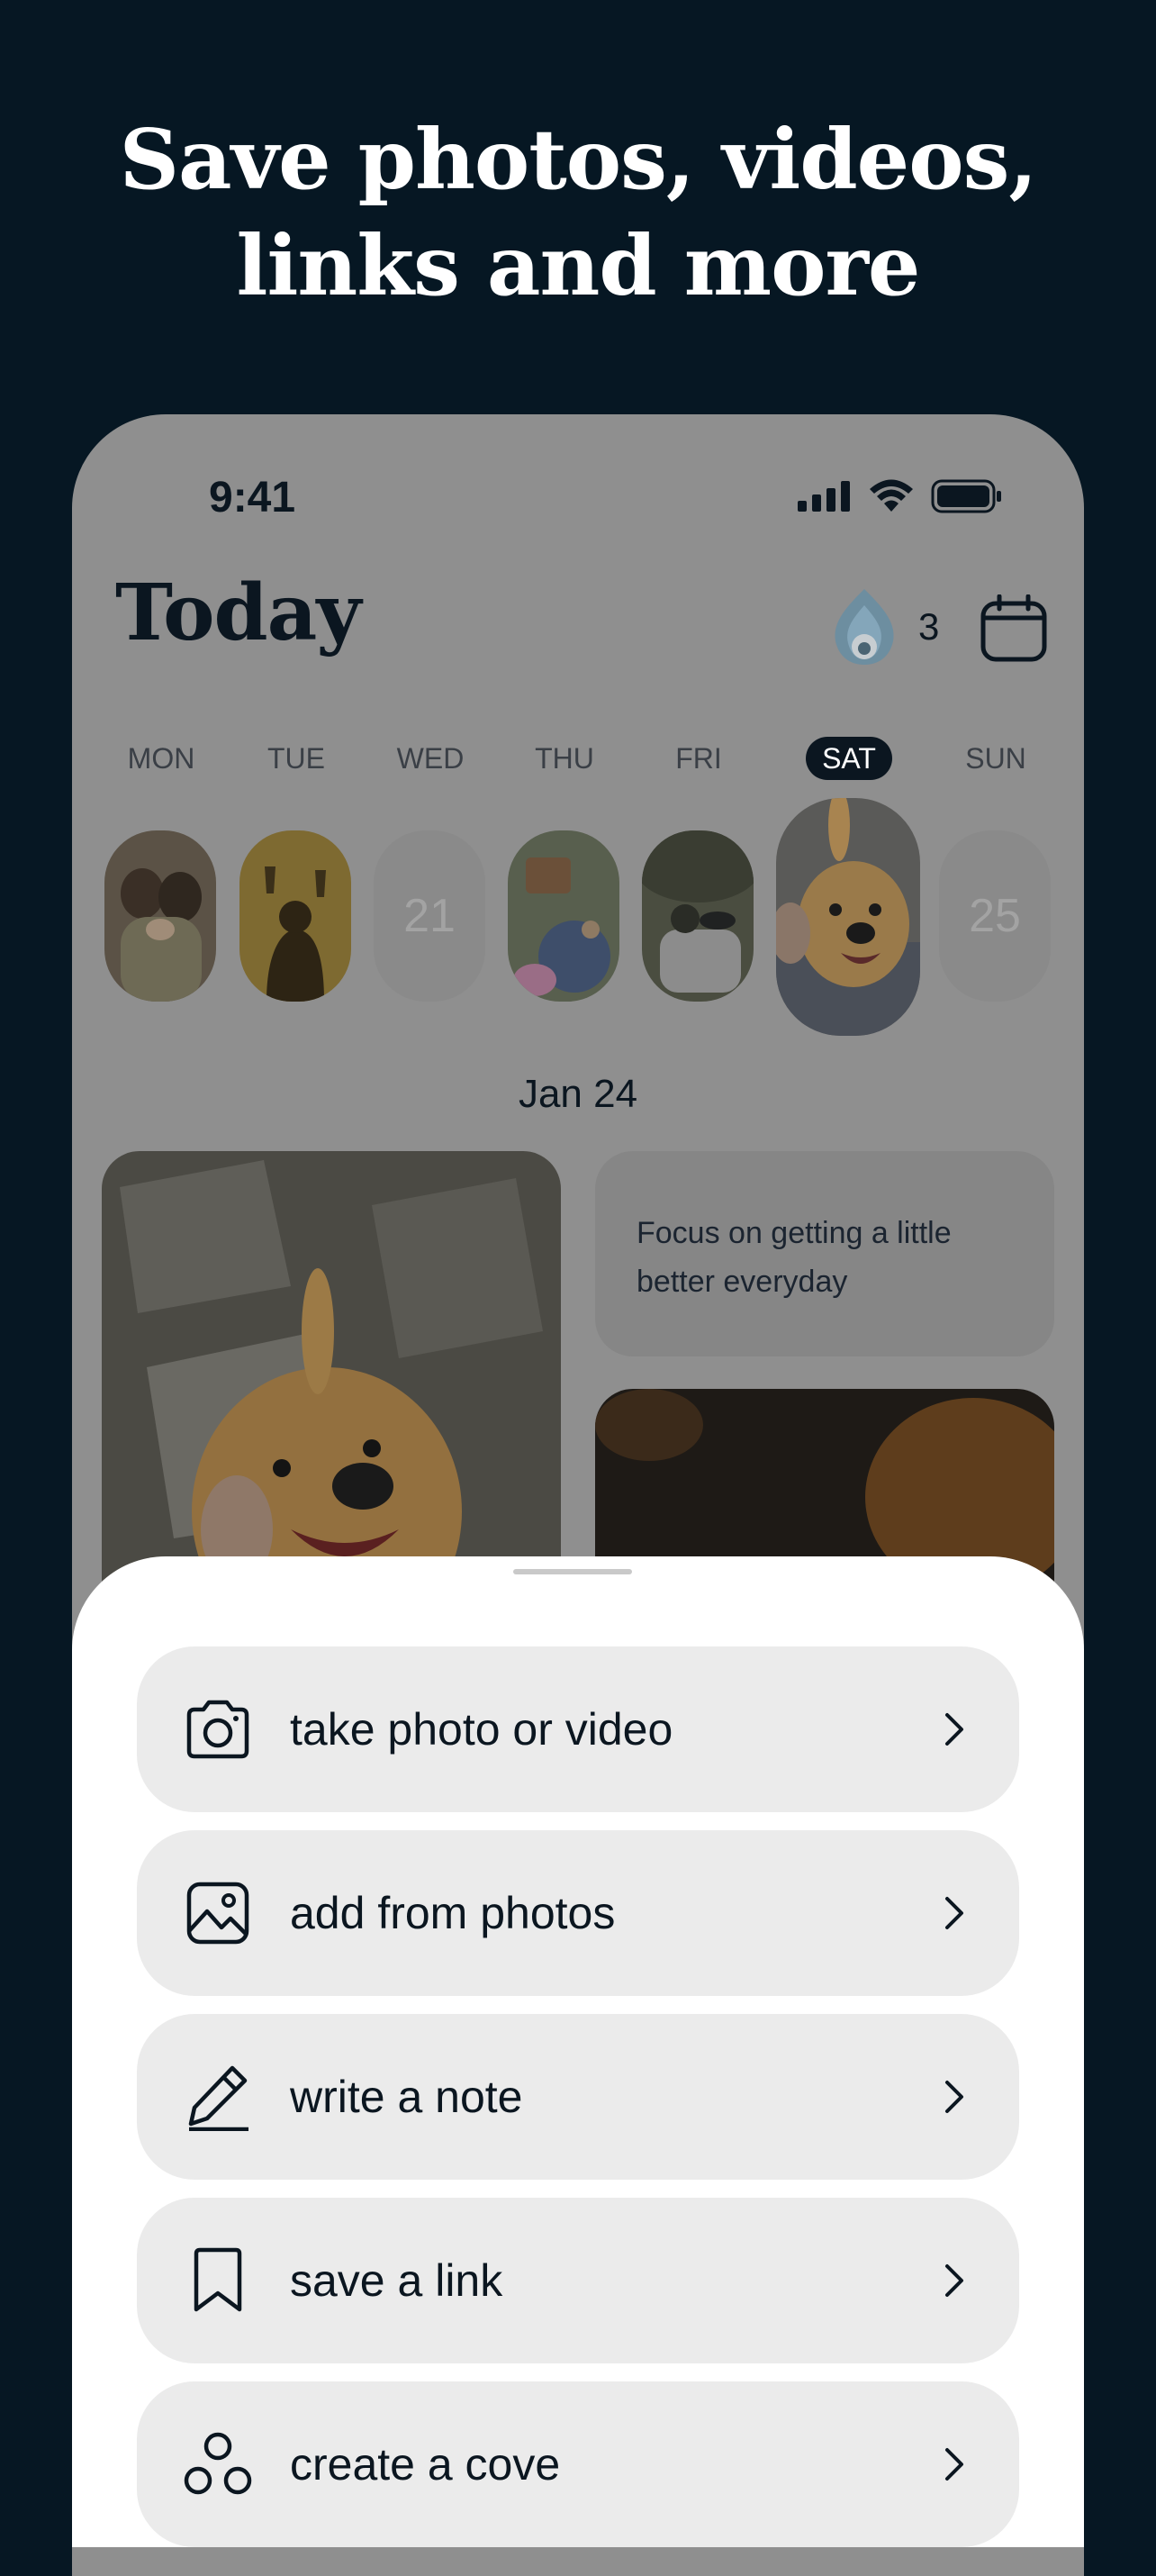 This screenshot has height=2576, width=1156. I want to click on calendar-icon, so click(1013, 628).